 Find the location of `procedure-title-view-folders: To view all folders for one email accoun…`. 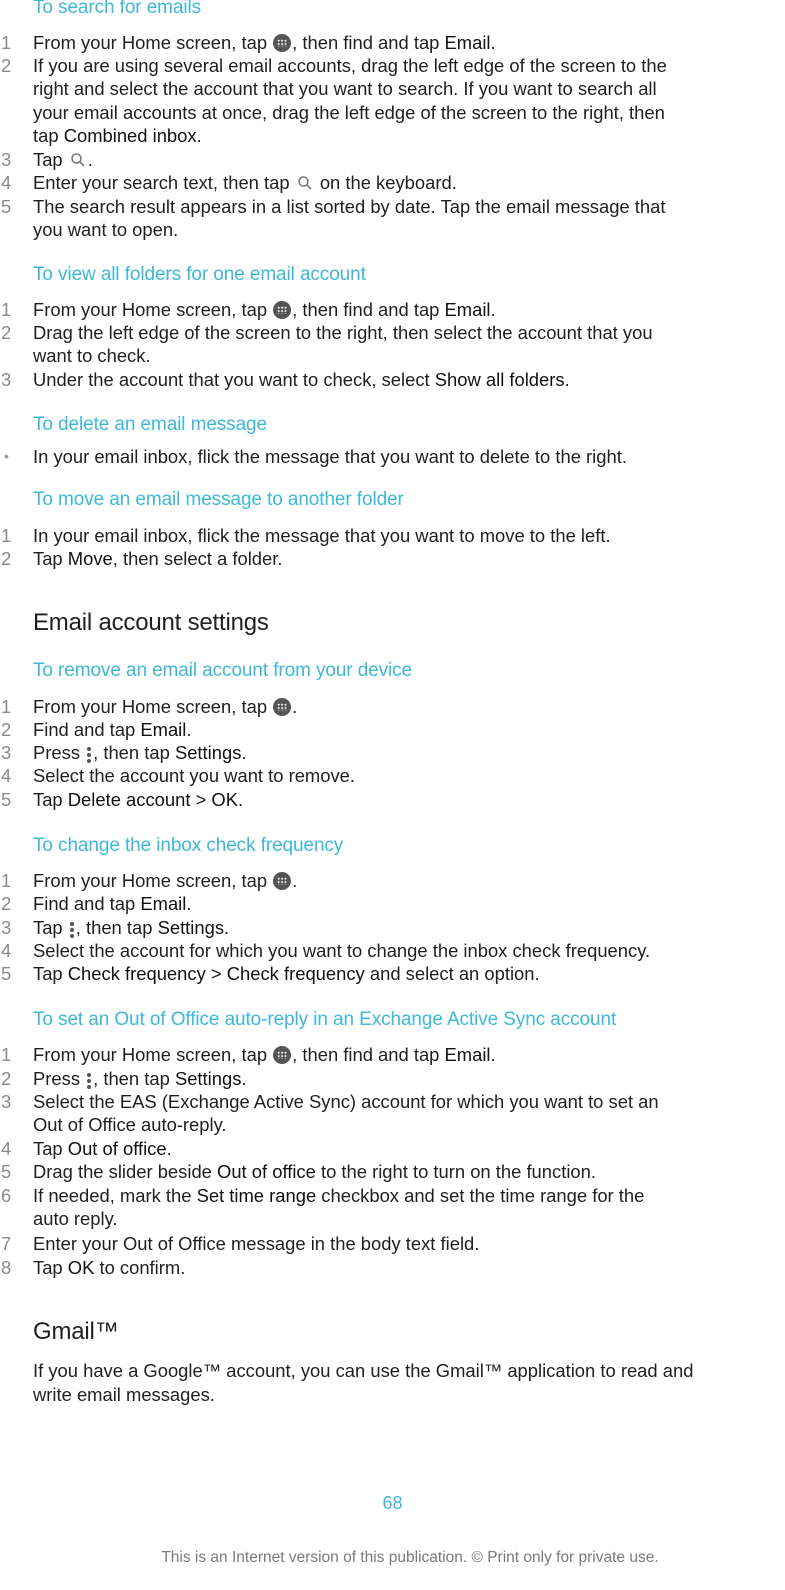

procedure-title-view-folders: To view all folders for one email accoun… is located at coordinates (199, 274).